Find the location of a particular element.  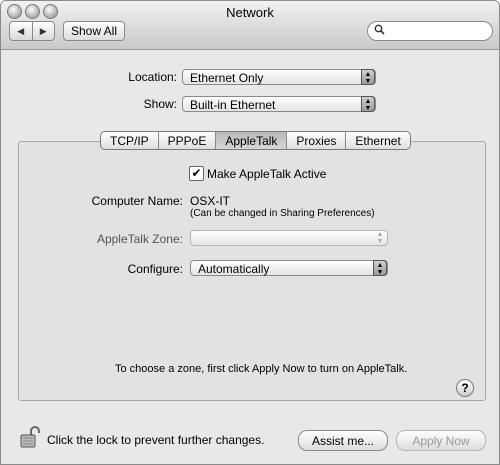

tab-pppoe: PPPoE is located at coordinates (188, 140).